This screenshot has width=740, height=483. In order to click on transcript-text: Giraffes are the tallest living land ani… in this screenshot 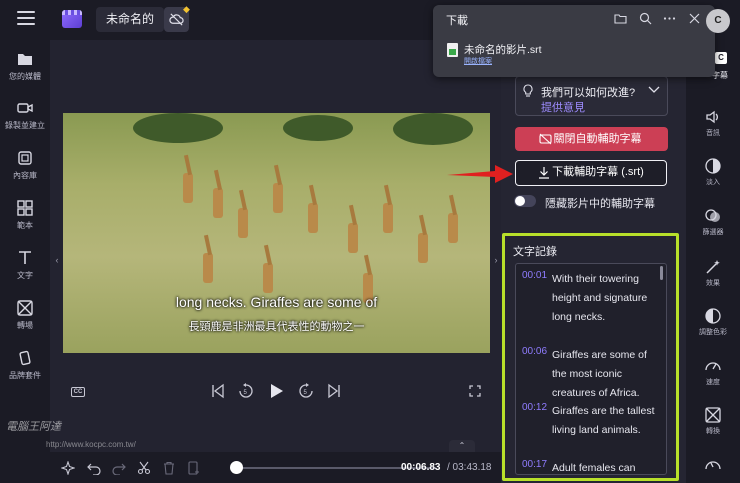, I will do `click(603, 420)`.